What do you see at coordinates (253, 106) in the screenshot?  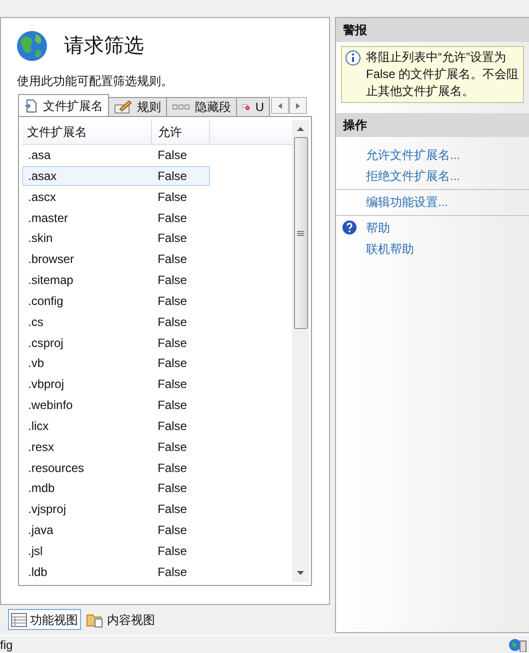 I see `tab: U` at bounding box center [253, 106].